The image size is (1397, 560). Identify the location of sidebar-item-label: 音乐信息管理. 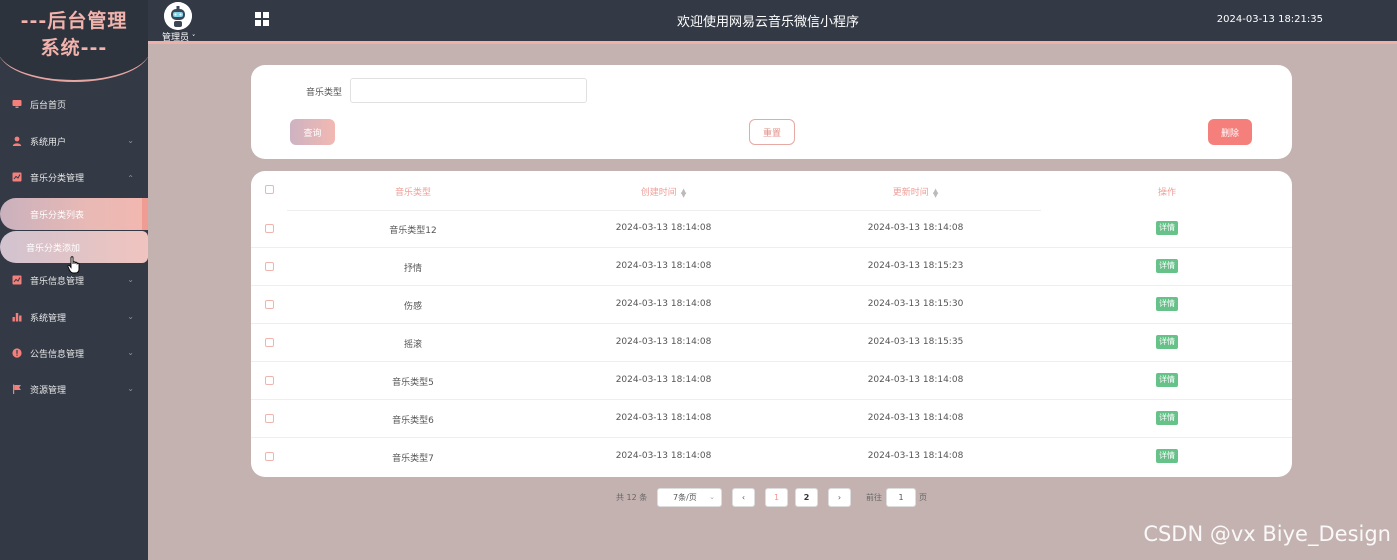
(57, 281).